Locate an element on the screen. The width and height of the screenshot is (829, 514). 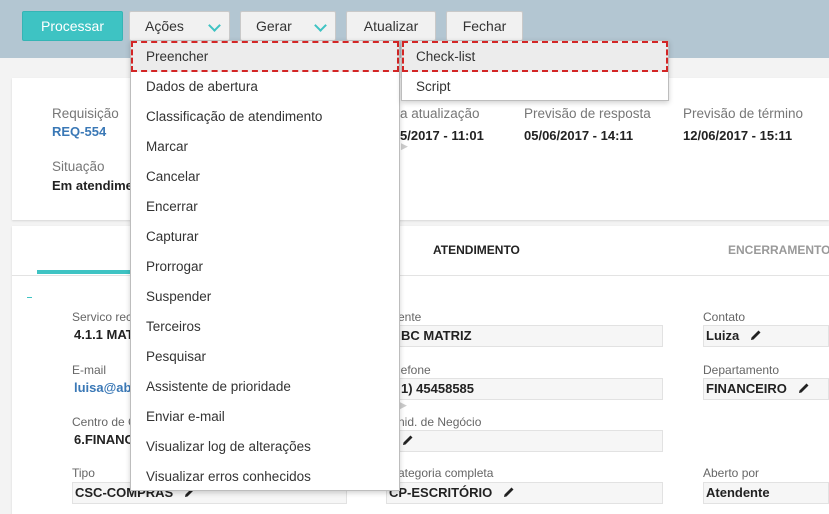
menu-item-erros-conhecidos: Visualizar erros conhecidos is located at coordinates (228, 476).